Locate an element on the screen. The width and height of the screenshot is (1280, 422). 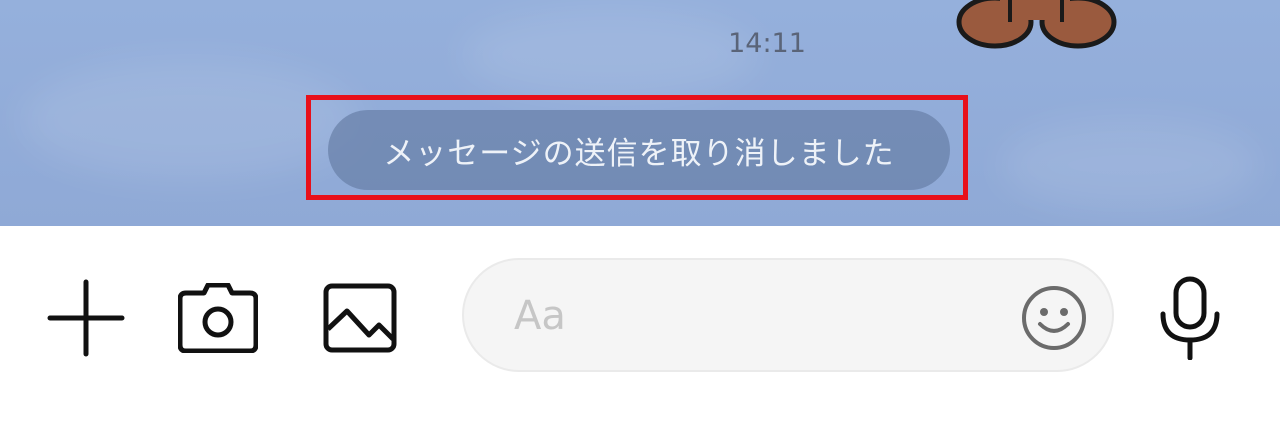
add-attachment-button is located at coordinates (86, 318).